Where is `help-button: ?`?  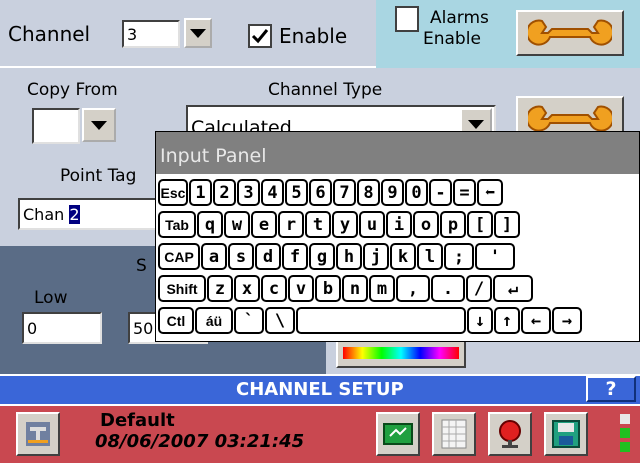 help-button: ? is located at coordinates (611, 389).